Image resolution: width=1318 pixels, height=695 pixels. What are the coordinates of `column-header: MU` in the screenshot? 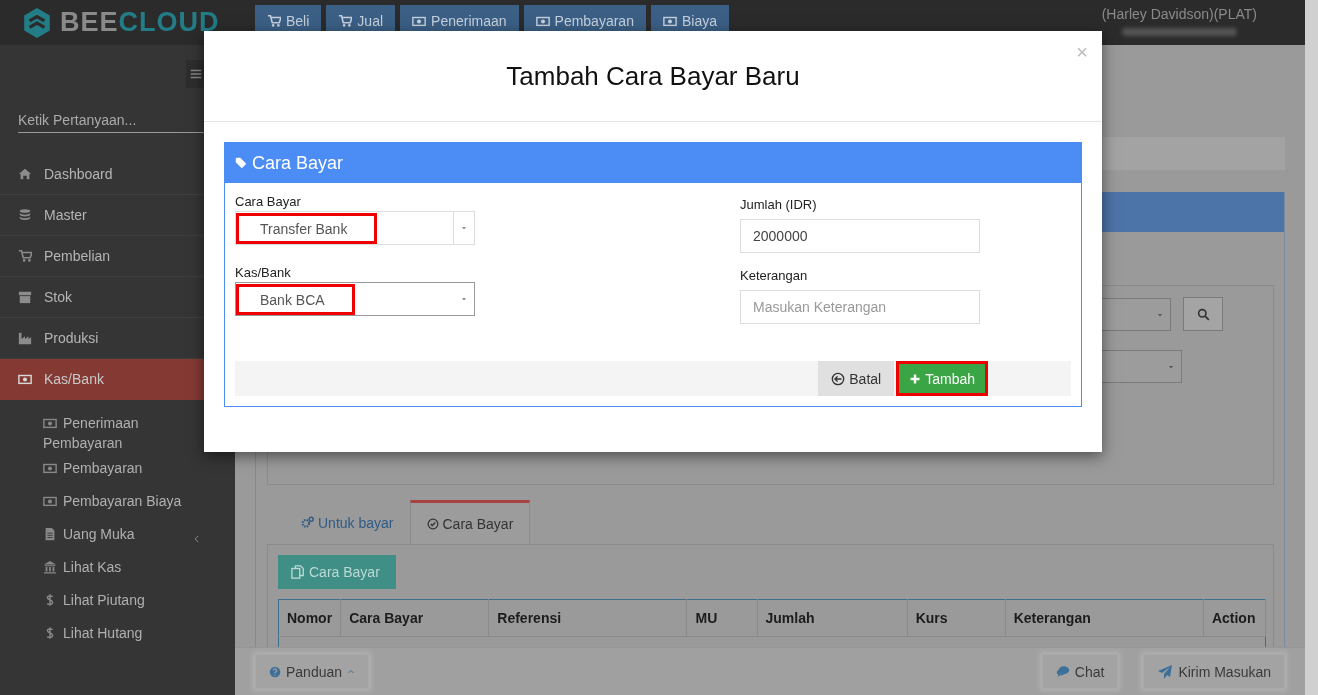 It's located at (721, 618).